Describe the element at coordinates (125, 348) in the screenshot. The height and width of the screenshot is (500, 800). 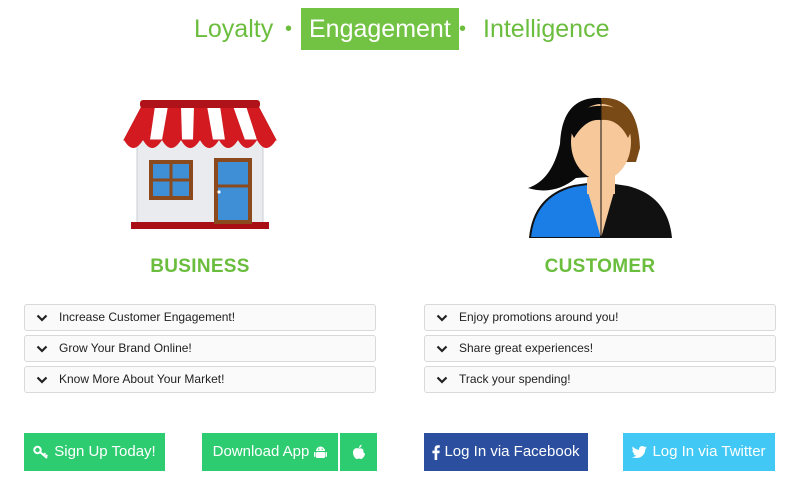
I see `accordion-label: Grow Your Brand Online!` at that location.